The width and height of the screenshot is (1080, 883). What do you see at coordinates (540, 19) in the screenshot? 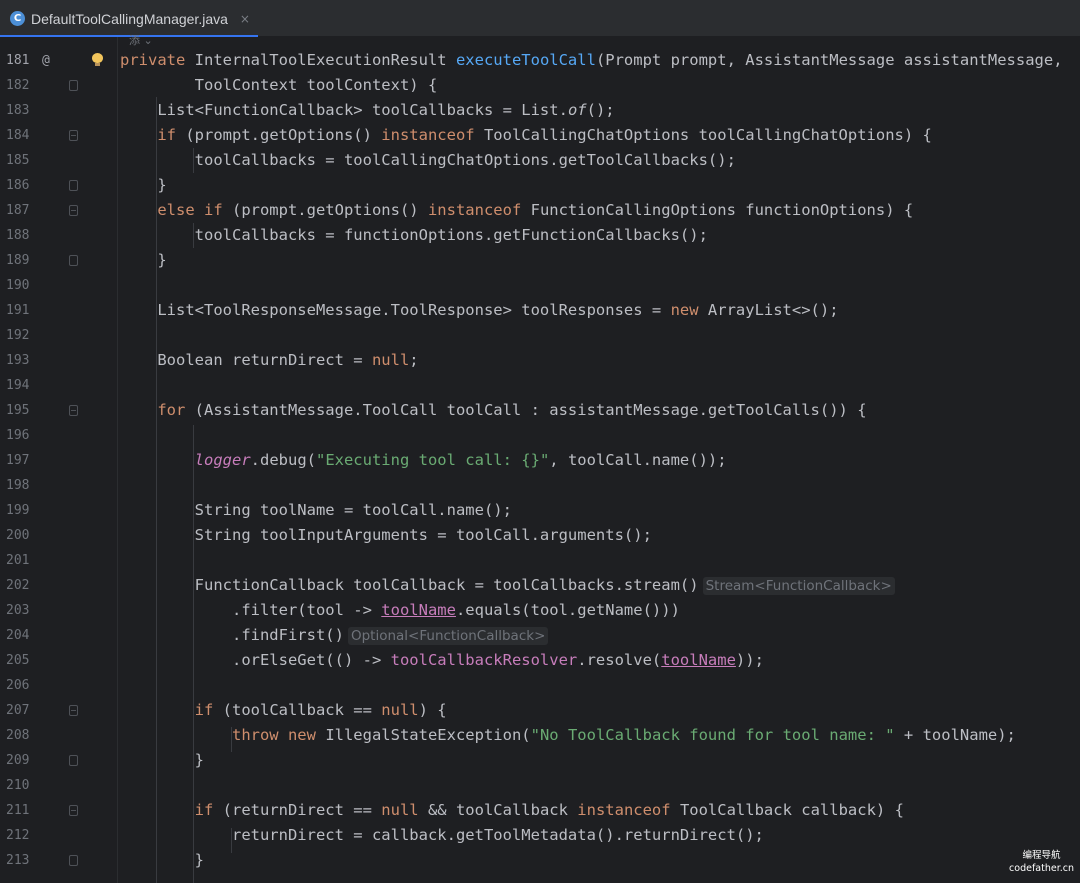
I see `editor-tab-bar: C DefaultToolCallingManager.java ×` at bounding box center [540, 19].